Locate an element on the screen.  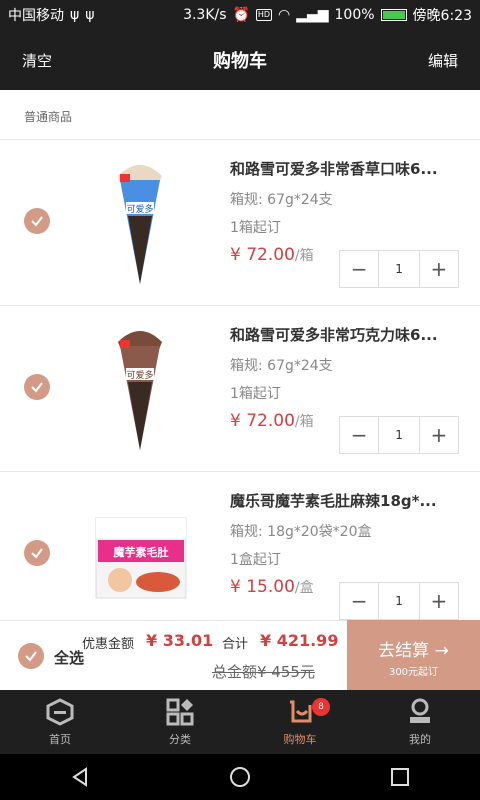
tab-label: 分类 is located at coordinates (180, 739).